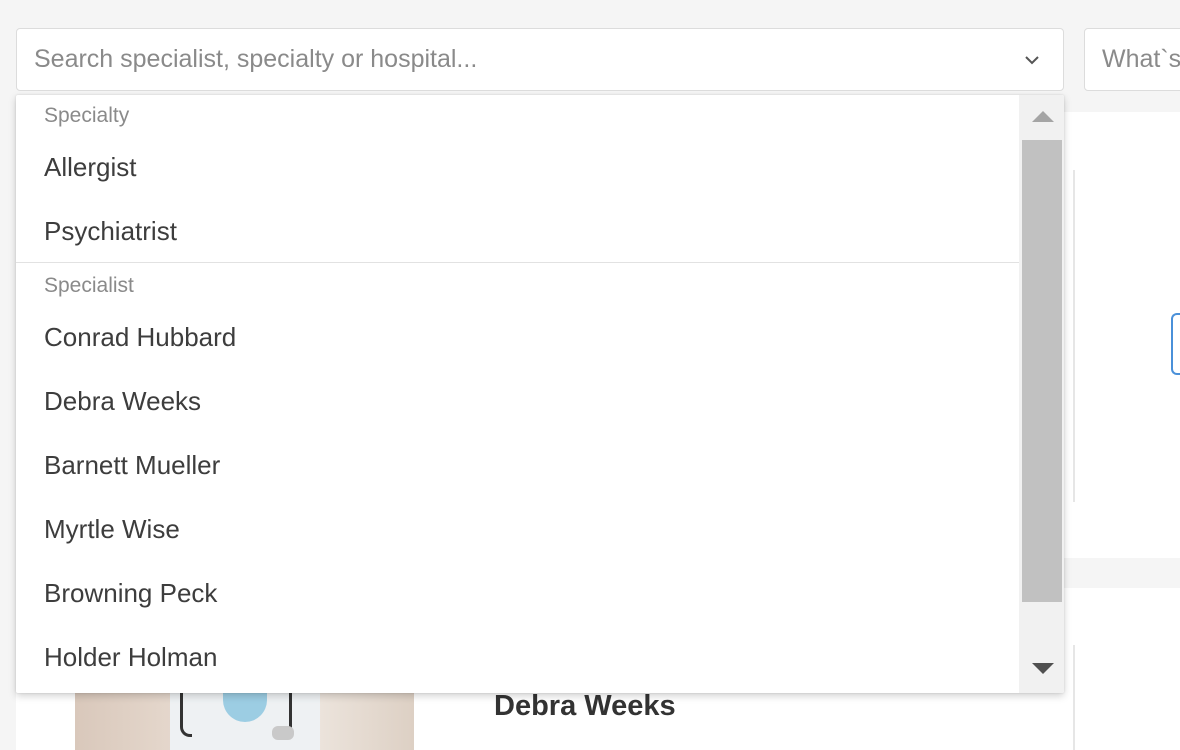 This screenshot has width=1180, height=750. I want to click on stethoscope-left, so click(186, 714).